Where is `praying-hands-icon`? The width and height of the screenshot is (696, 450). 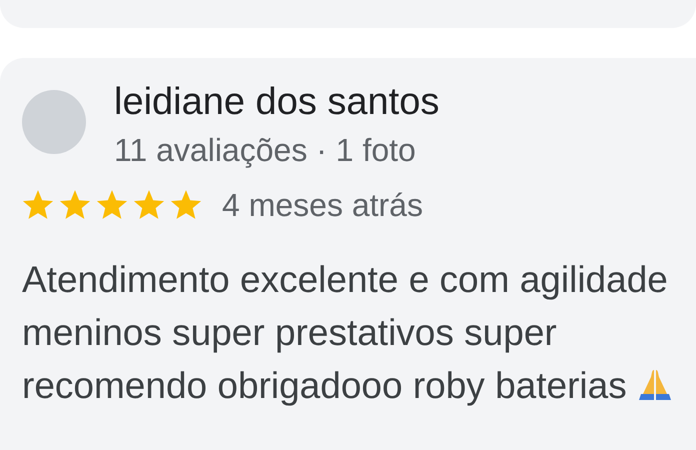
praying-hands-icon is located at coordinates (655, 385).